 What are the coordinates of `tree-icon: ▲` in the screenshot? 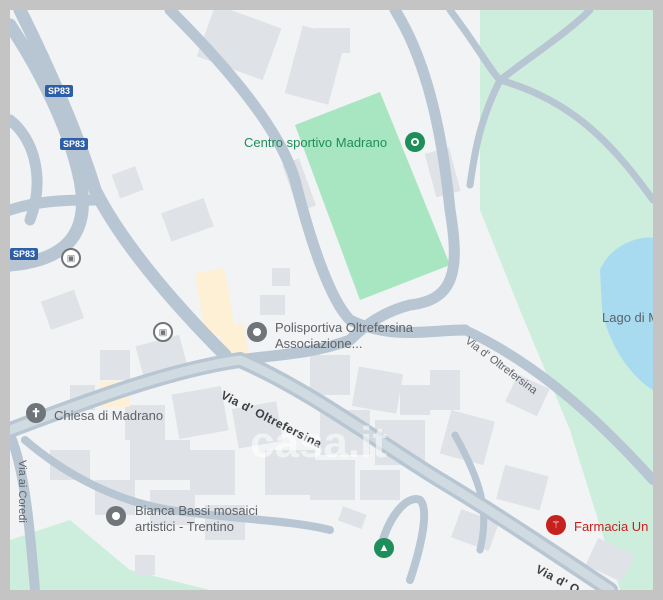 It's located at (384, 548).